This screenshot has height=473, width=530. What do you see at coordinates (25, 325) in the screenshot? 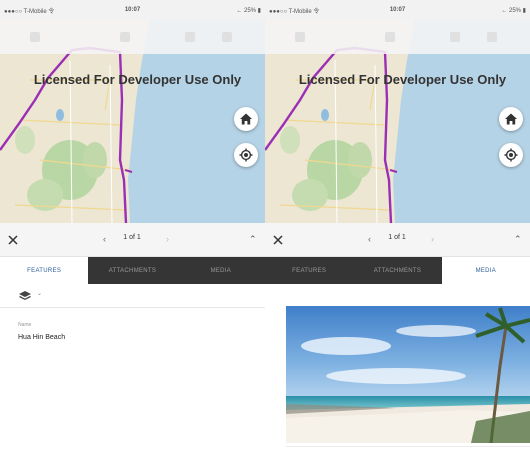
I see `field-label: Name` at bounding box center [25, 325].